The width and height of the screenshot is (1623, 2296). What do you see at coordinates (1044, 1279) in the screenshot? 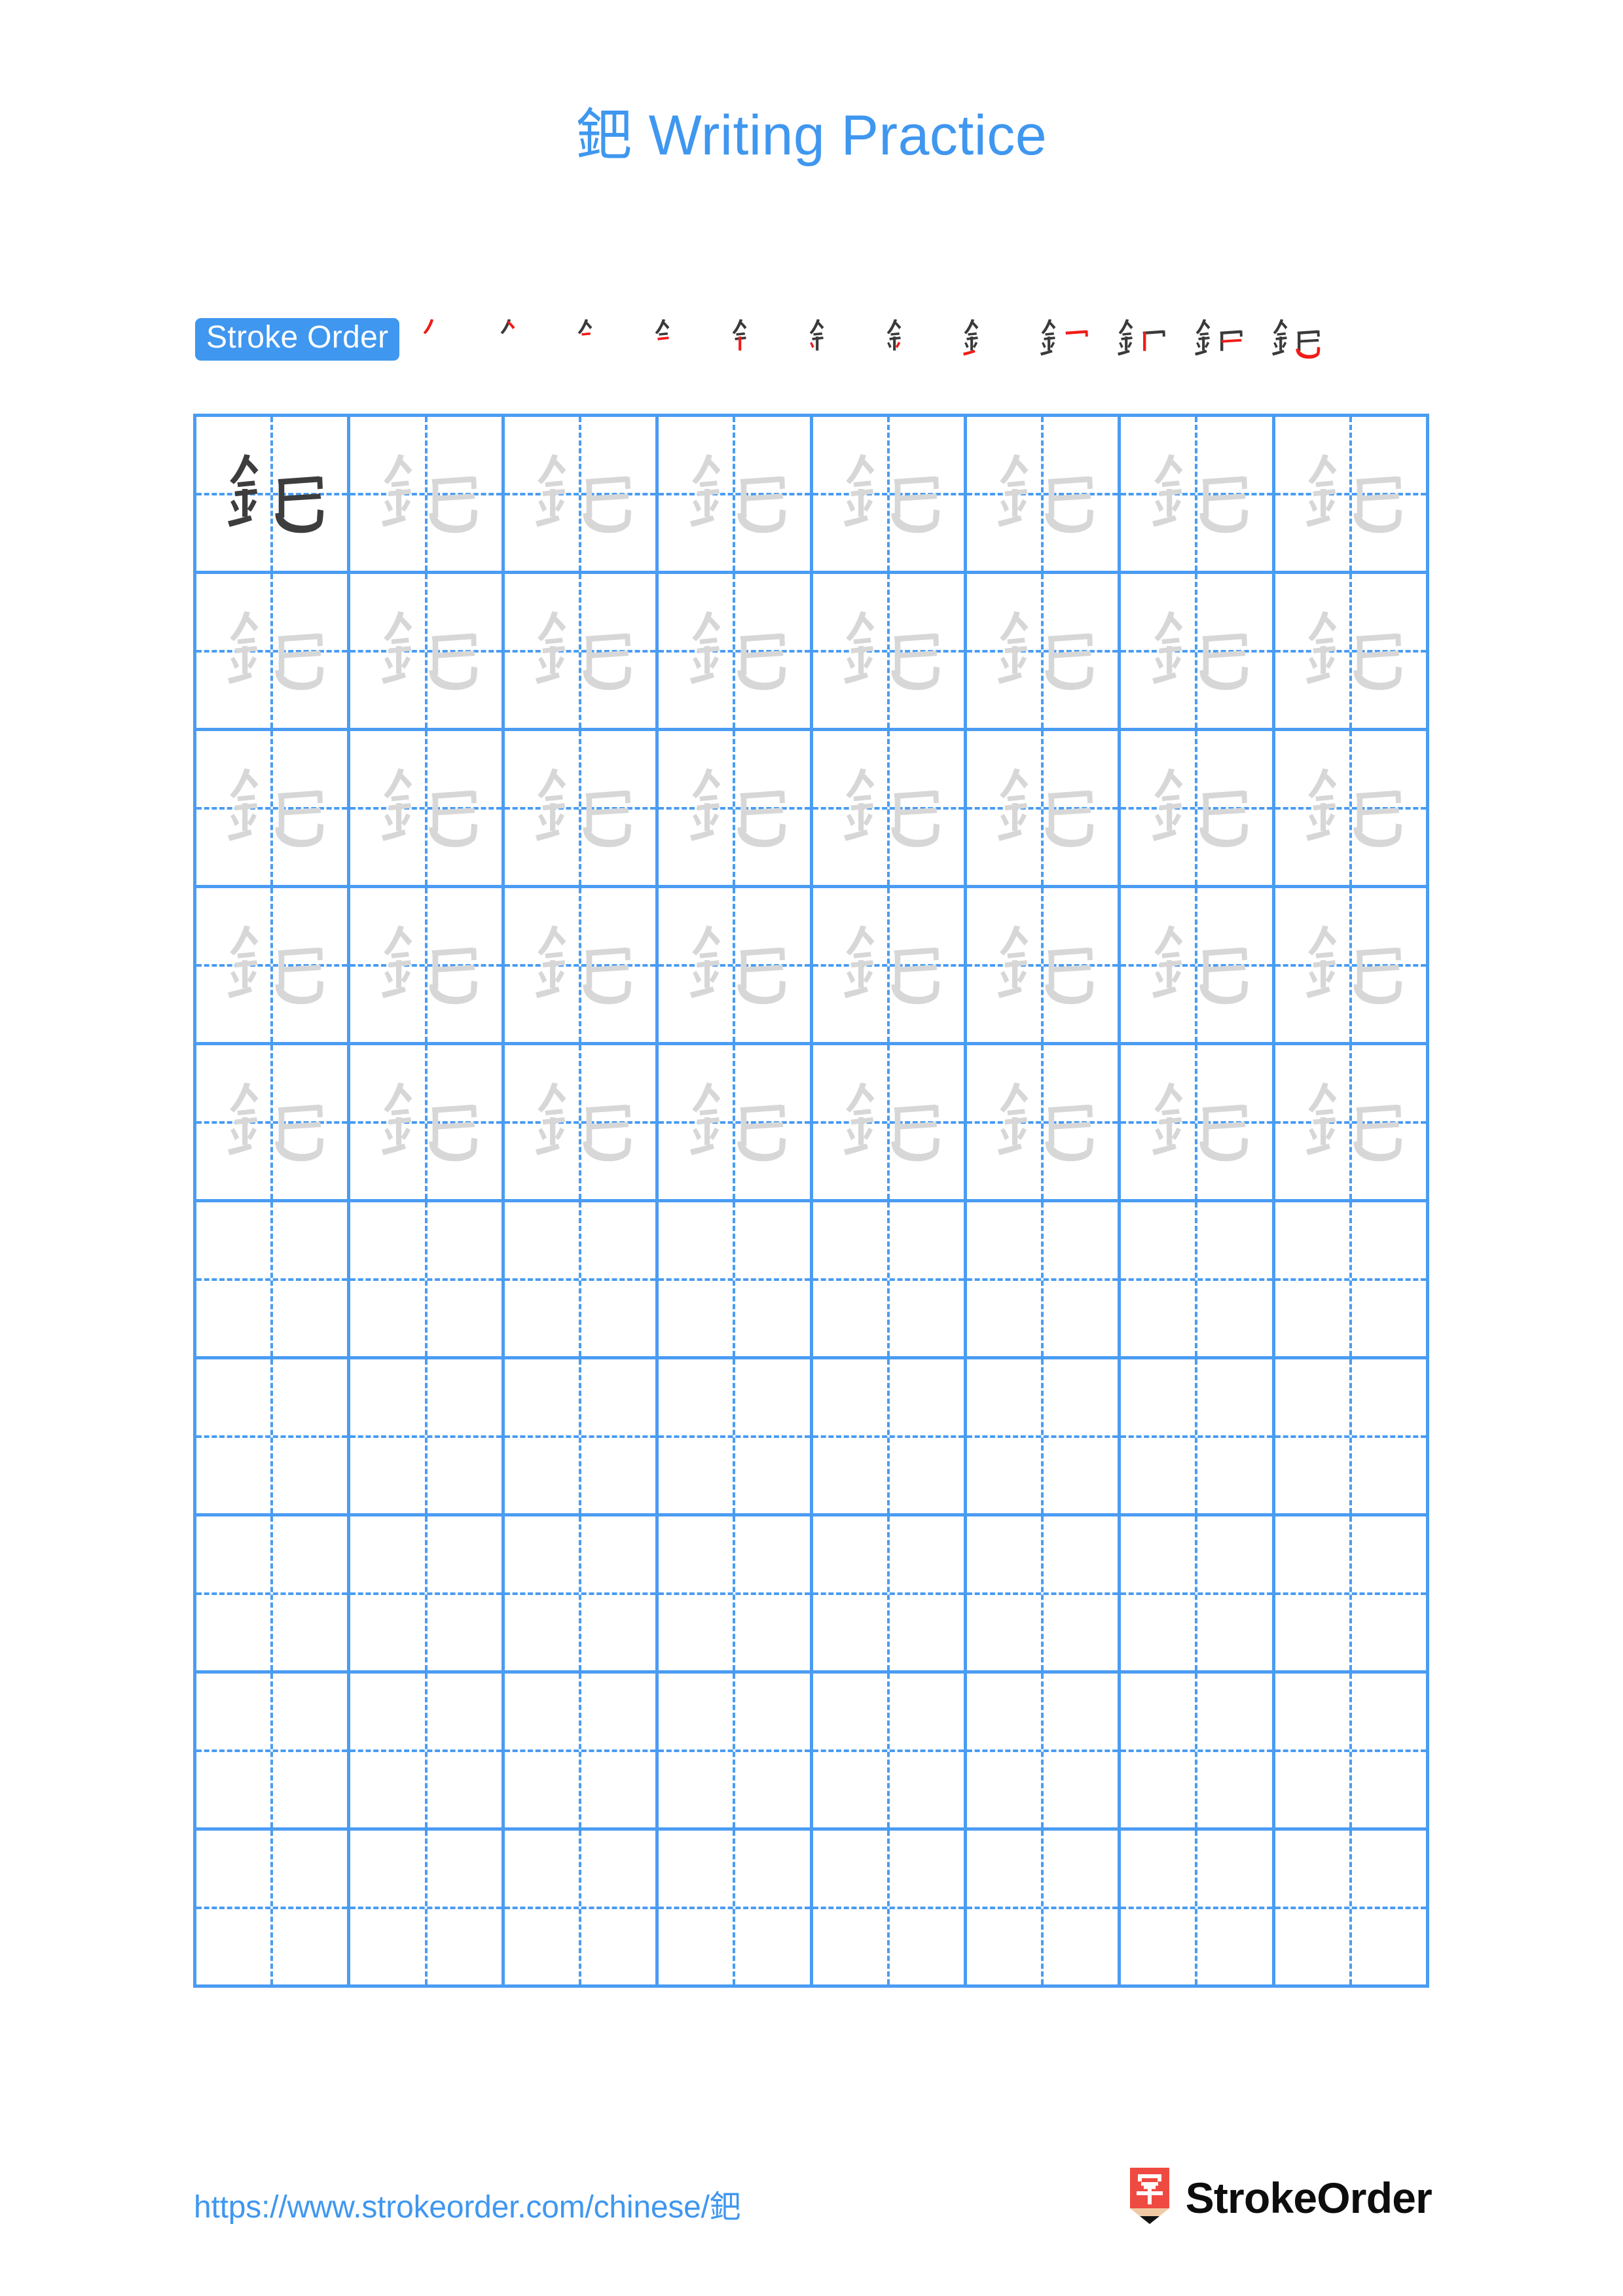
I see `grid-cell-r6-c6` at bounding box center [1044, 1279].